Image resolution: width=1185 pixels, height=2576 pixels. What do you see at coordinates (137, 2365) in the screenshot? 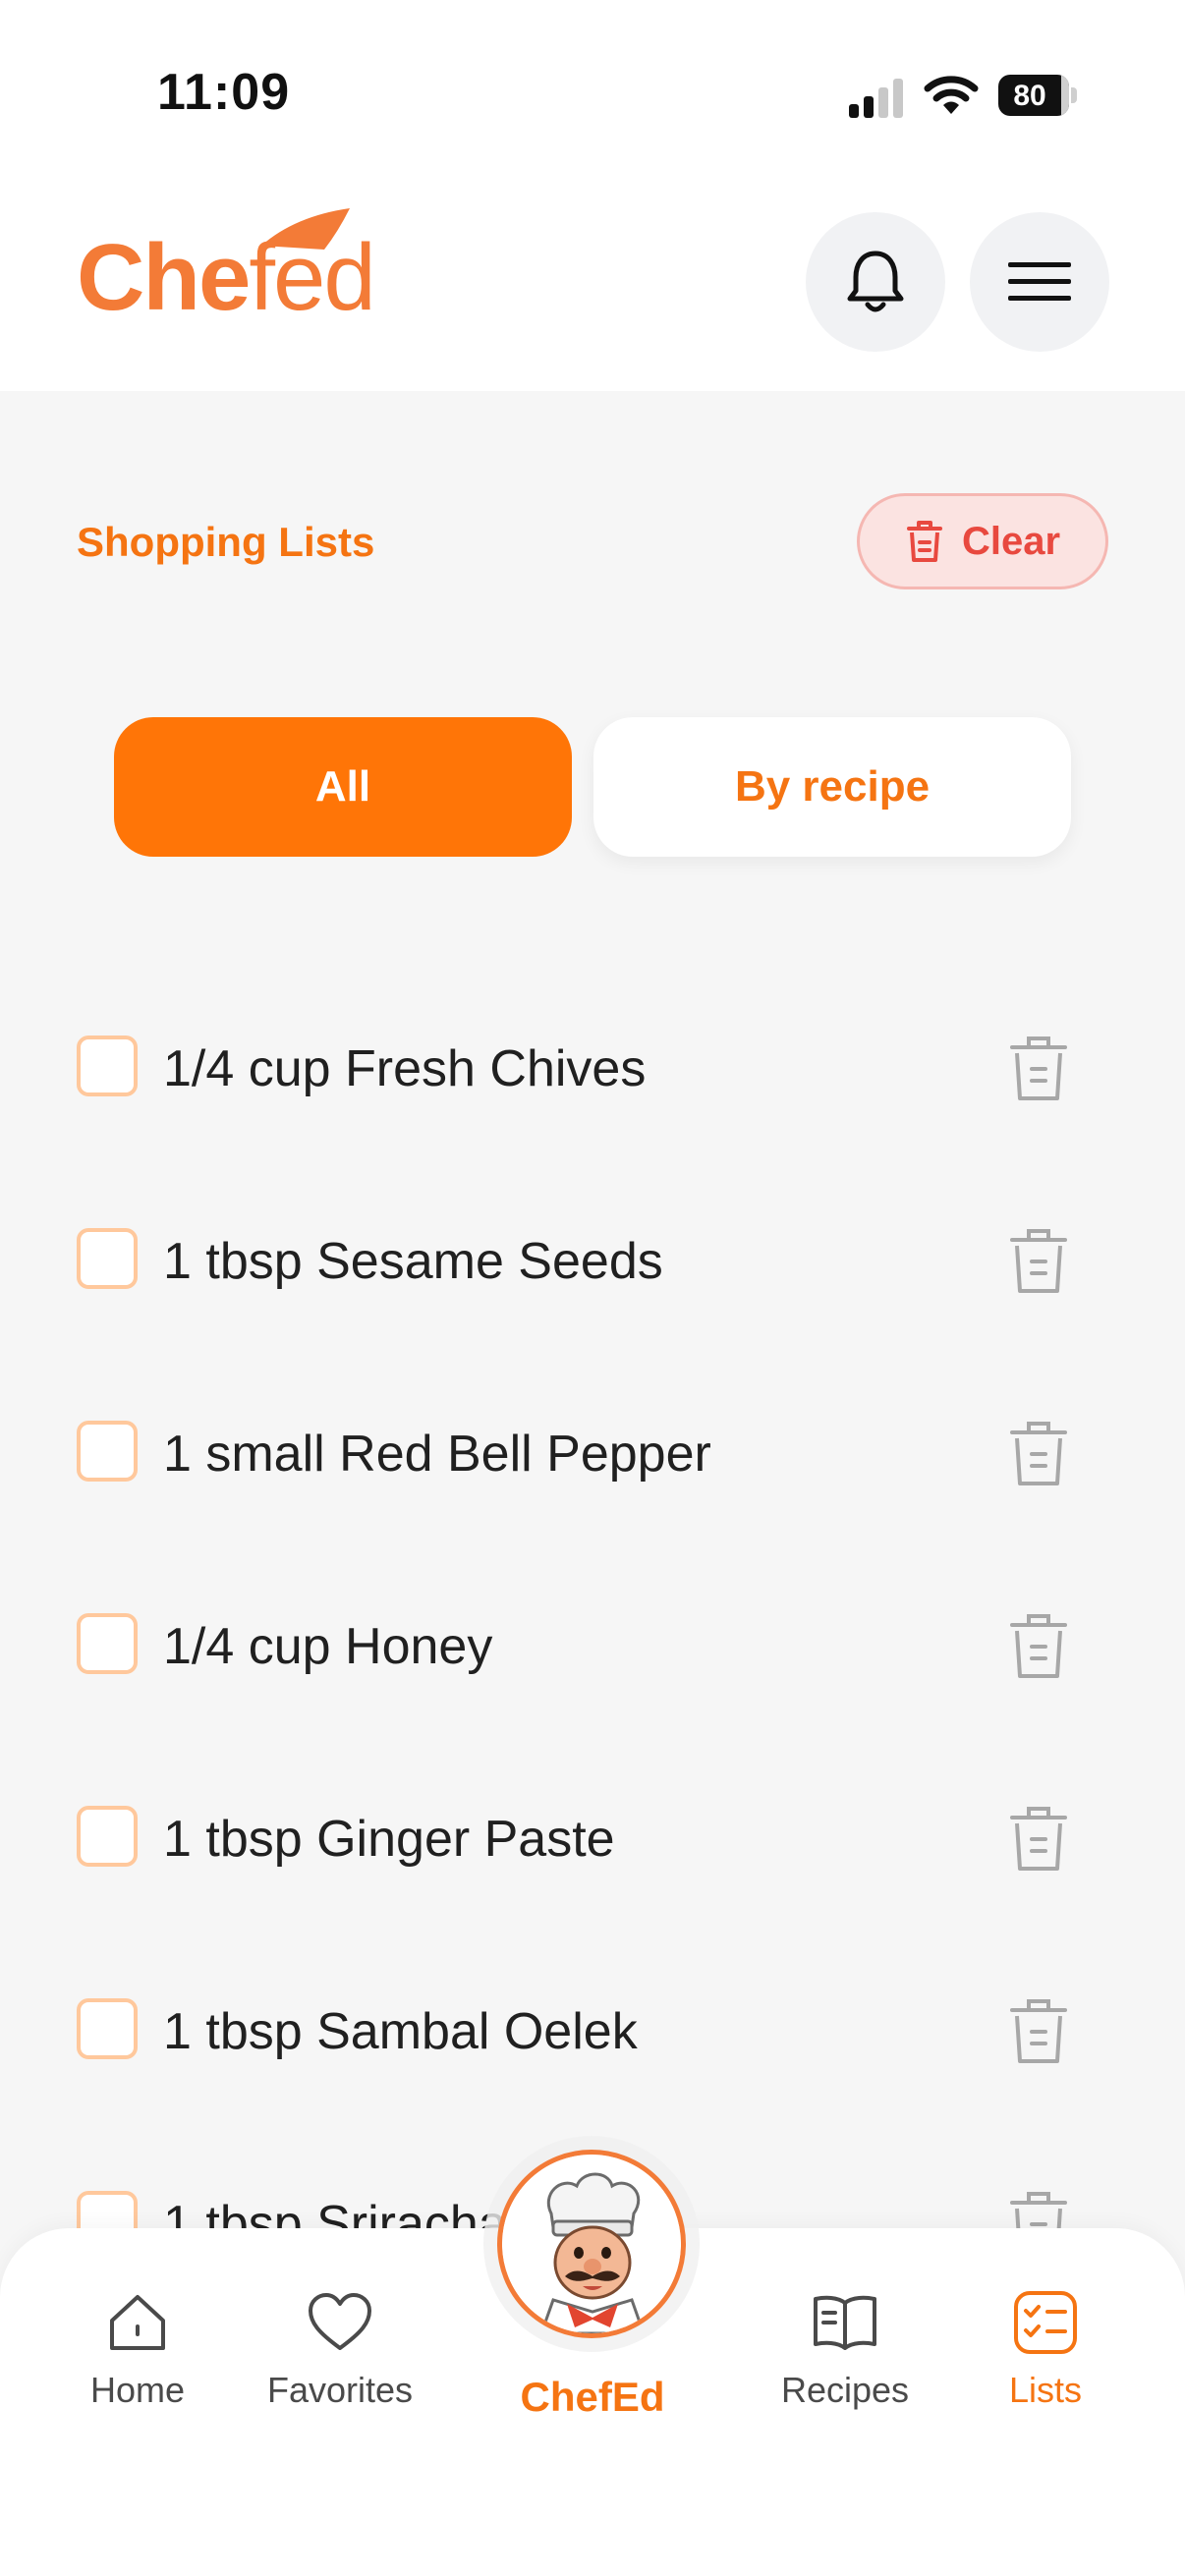
I see `nav-item-home: Home` at bounding box center [137, 2365].